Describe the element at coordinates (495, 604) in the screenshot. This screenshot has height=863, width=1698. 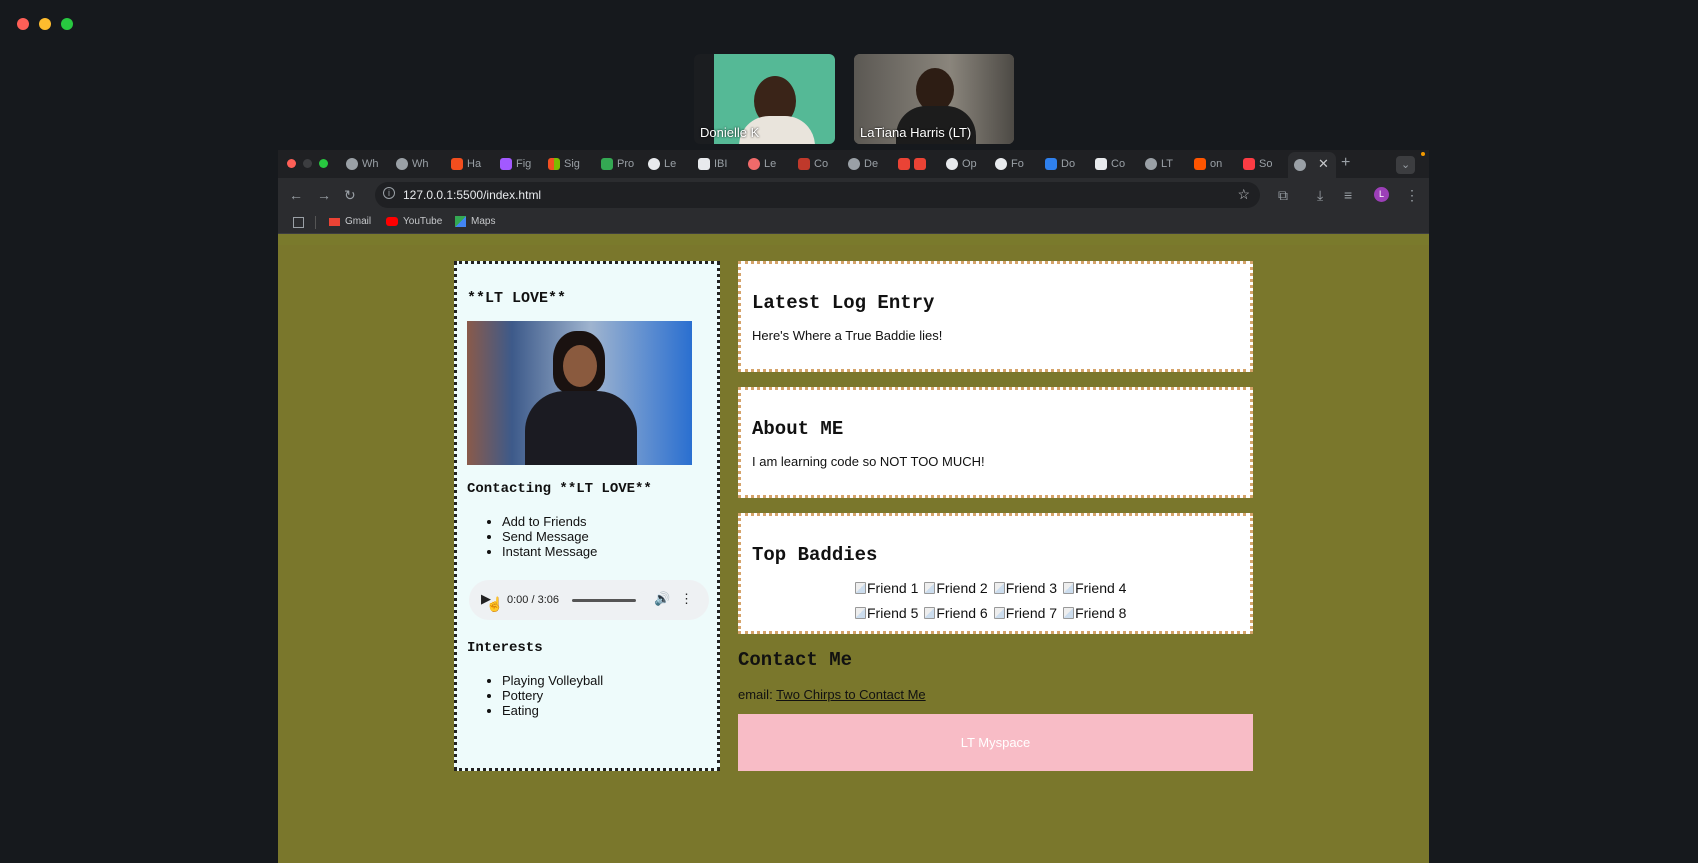
I see `mouse-cursor-icon: ☝` at that location.